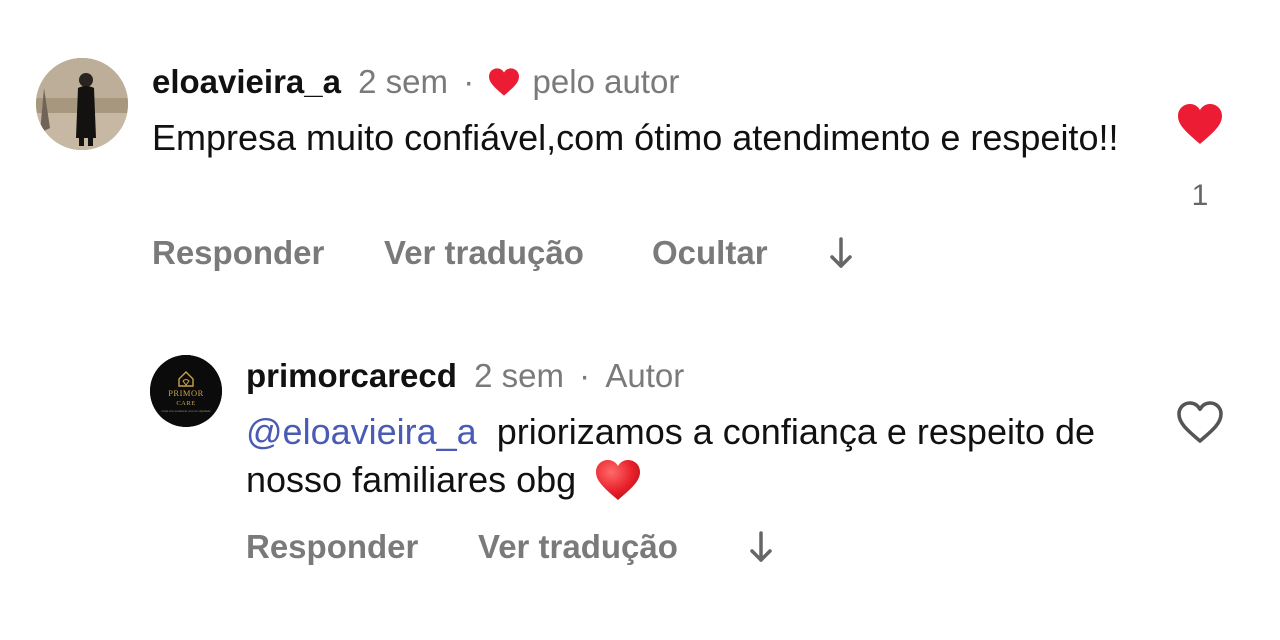 This screenshot has width=1280, height=640. Describe the element at coordinates (1200, 195) in the screenshot. I see `like-count: 1` at that location.